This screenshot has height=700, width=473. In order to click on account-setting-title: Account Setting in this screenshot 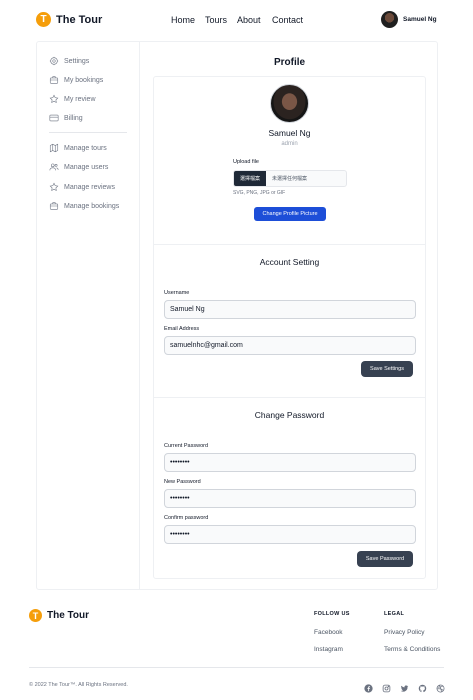, I will do `click(289, 262)`.